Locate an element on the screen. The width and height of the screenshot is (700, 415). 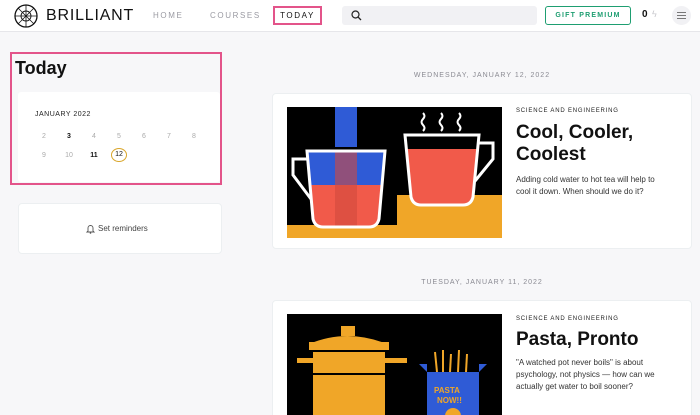
brand-name: BRILLIANT is located at coordinates (90, 16).